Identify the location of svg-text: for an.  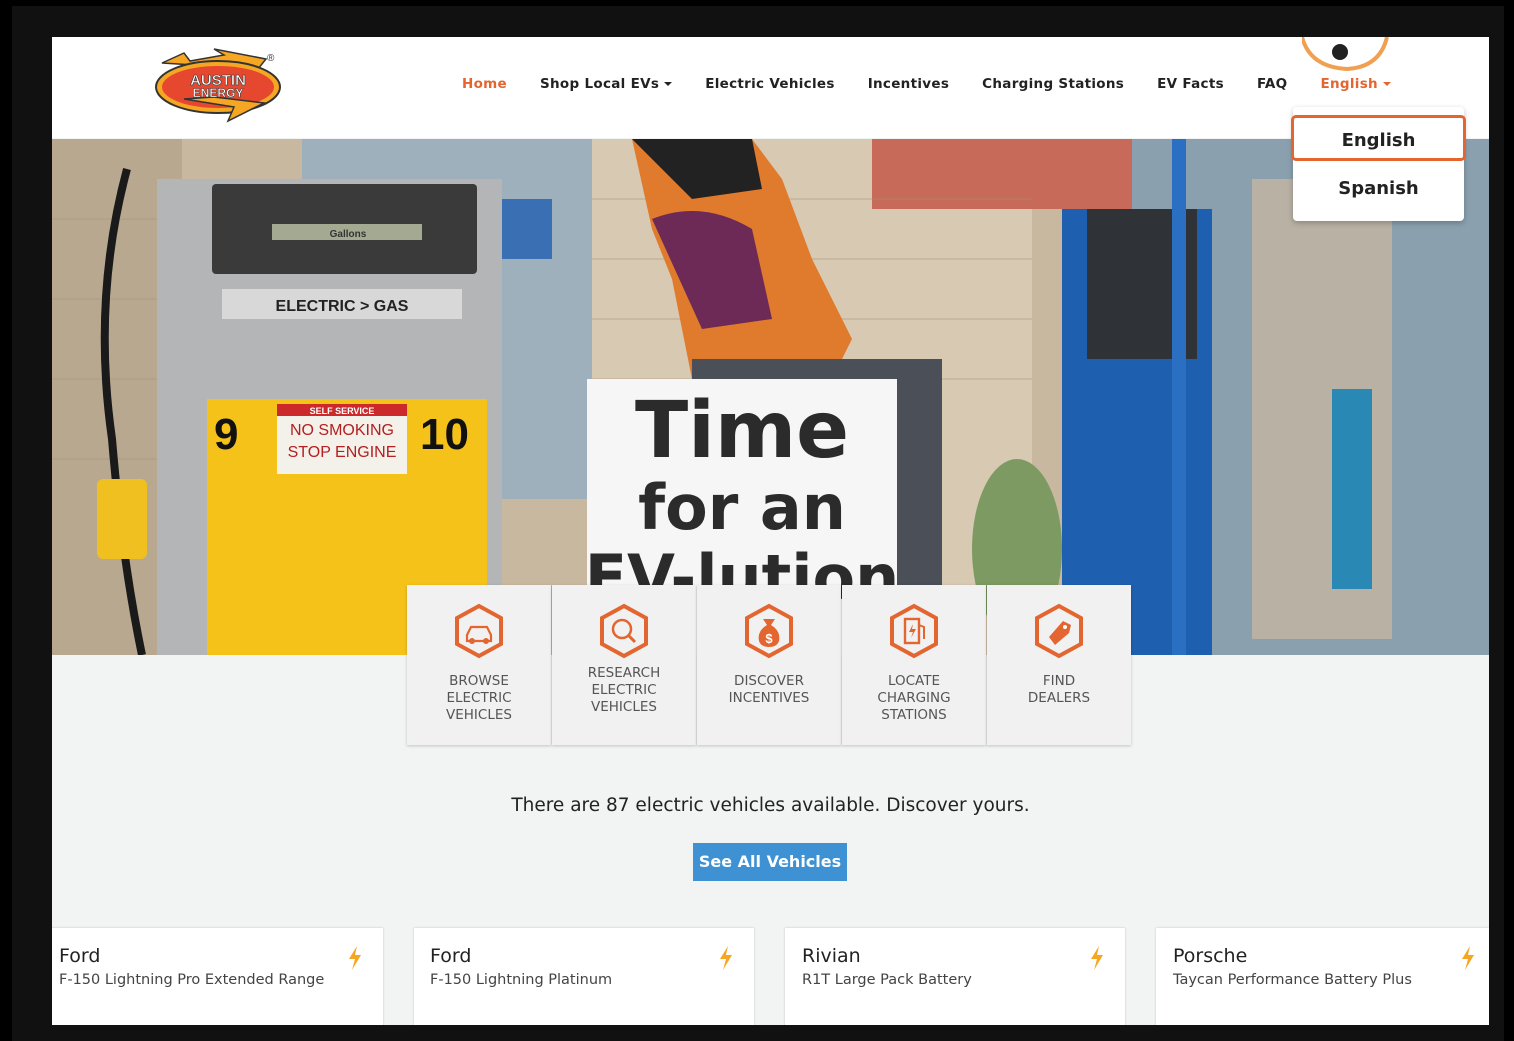
(742, 507).